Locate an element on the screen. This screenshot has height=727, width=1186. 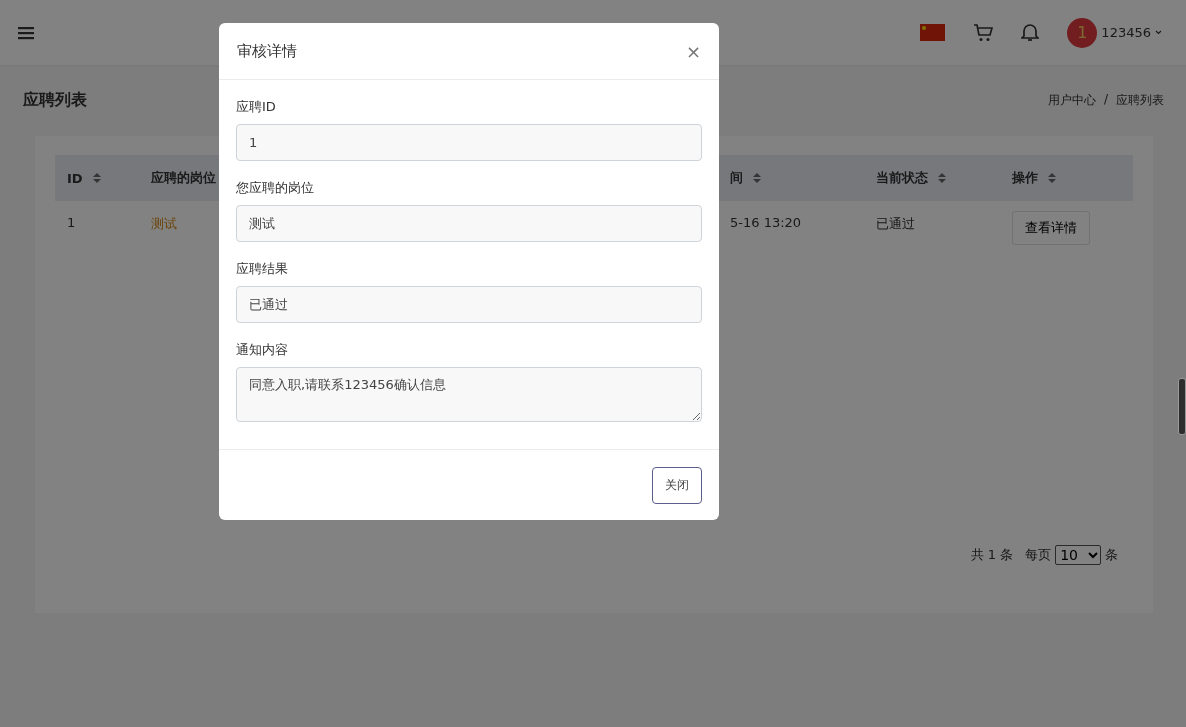
table-cell: 已通过 is located at coordinates (895, 223).